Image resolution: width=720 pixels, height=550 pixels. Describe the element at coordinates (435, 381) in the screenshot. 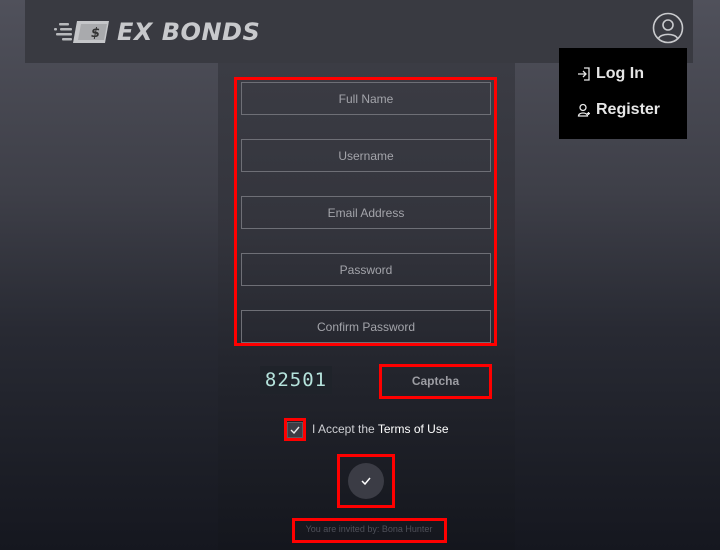

I see `captcha-input` at that location.